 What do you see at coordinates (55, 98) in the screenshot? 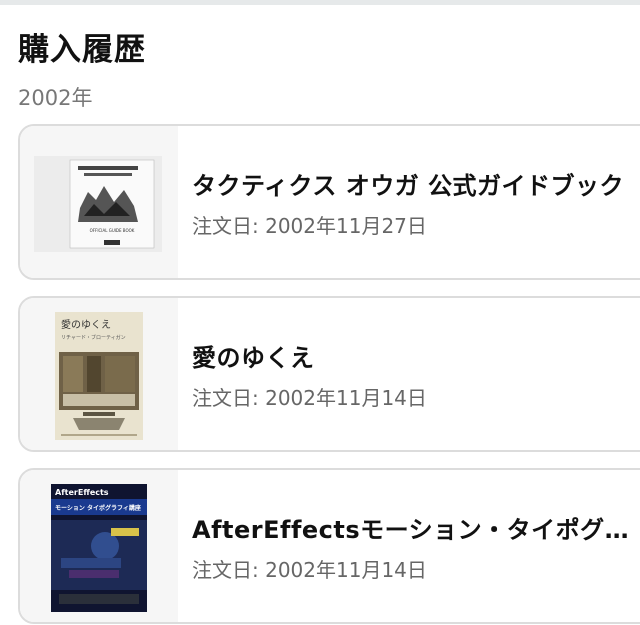
I see `year-heading: 2002年` at bounding box center [55, 98].